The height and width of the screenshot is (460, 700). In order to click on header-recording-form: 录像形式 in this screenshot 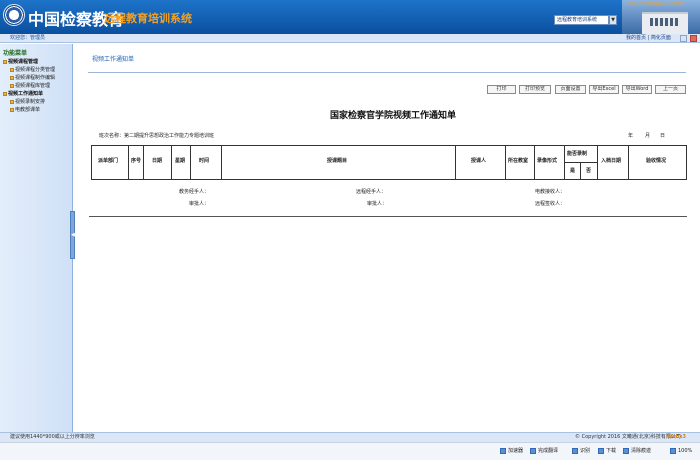, I will do `click(547, 161)`.